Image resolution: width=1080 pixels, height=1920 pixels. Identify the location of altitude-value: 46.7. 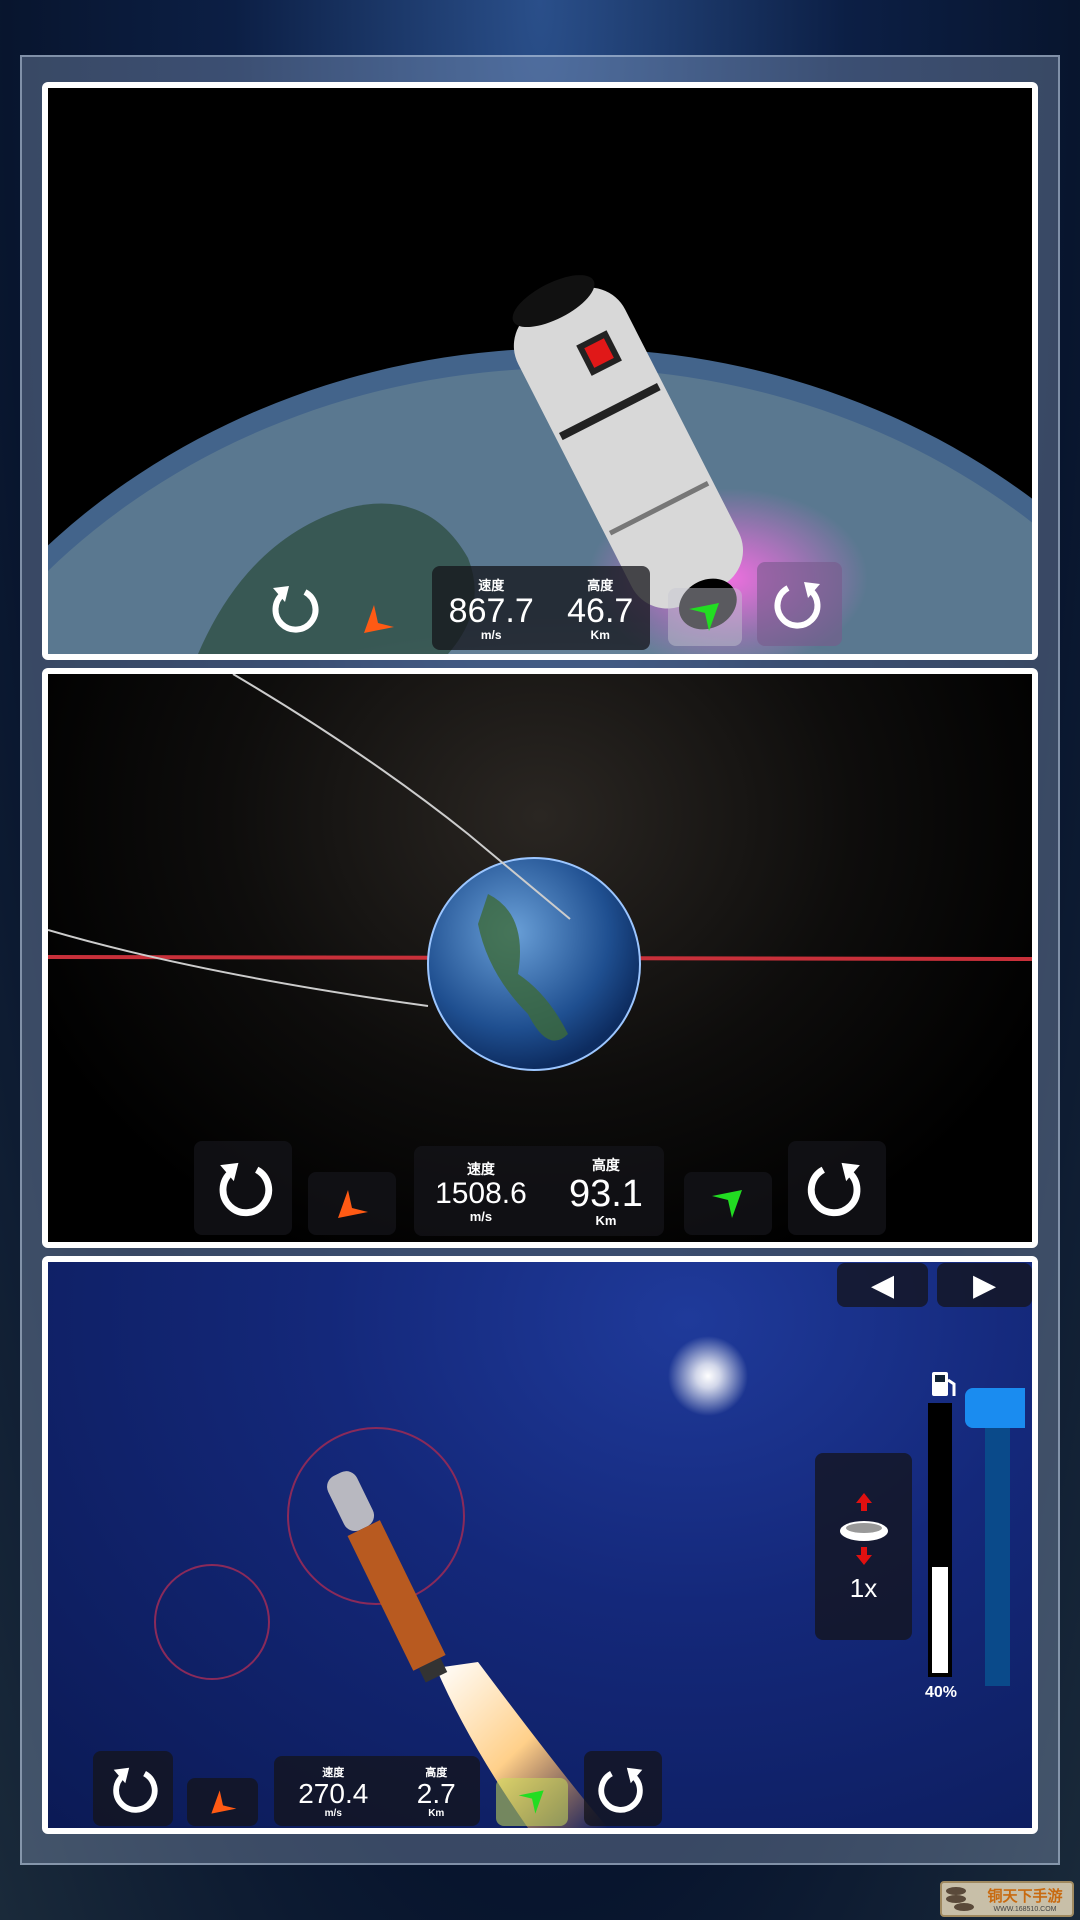
(600, 610).